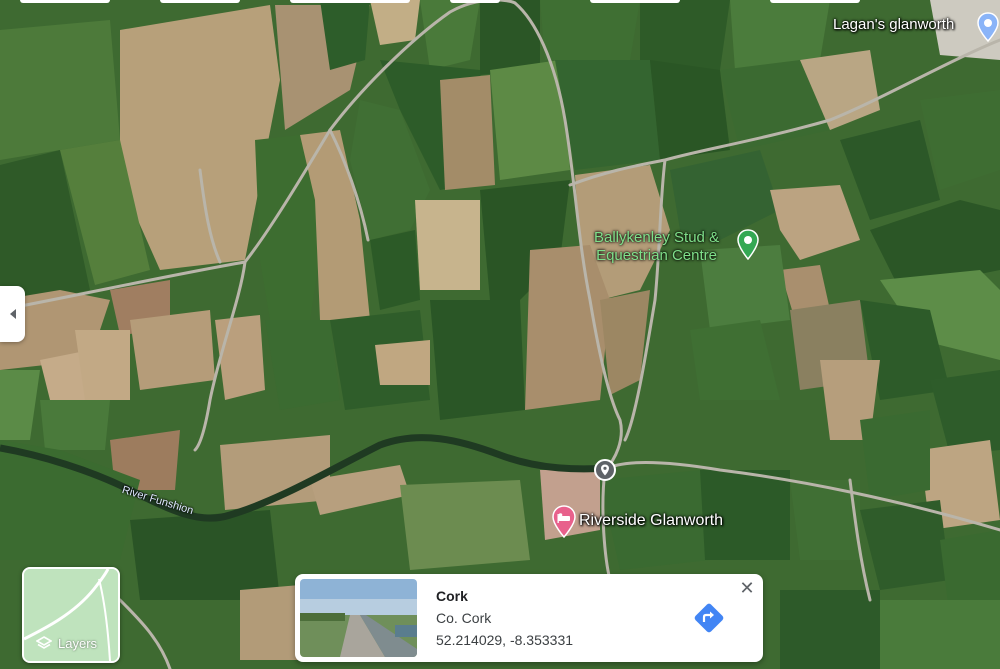  What do you see at coordinates (71, 615) in the screenshot?
I see `layers-button: Layers` at bounding box center [71, 615].